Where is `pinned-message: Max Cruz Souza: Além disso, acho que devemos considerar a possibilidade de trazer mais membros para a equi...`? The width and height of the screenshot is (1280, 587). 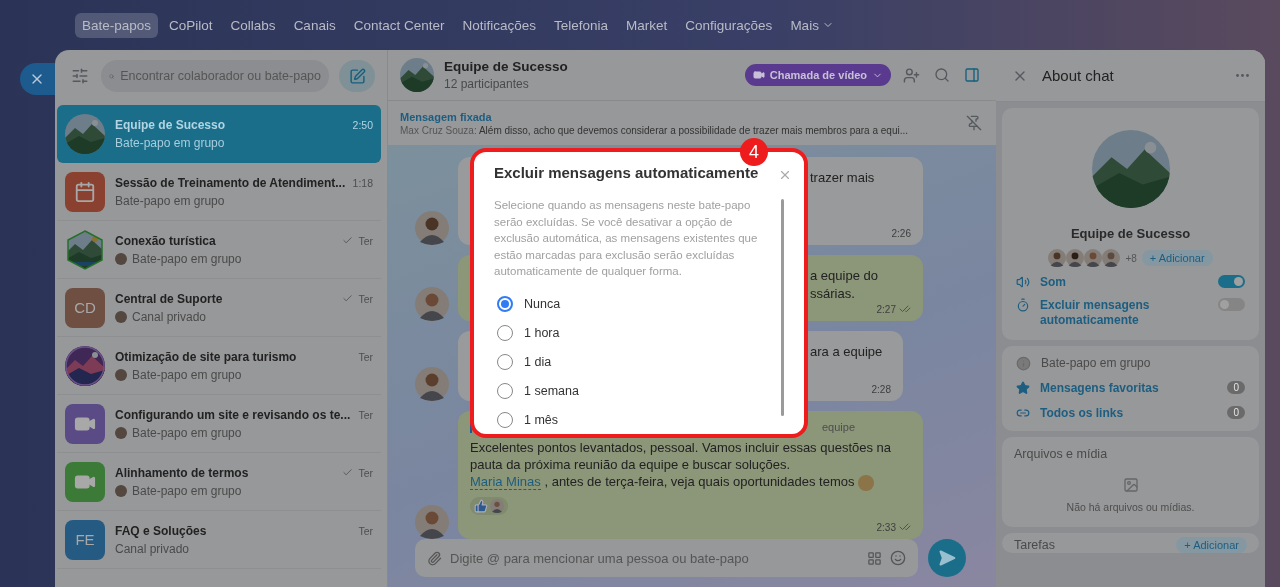
pinned-message: Max Cruz Souza: Além disso, acho que devemos considerar a possibilidade de trazer mais membros para a equi... is located at coordinates (655, 130).